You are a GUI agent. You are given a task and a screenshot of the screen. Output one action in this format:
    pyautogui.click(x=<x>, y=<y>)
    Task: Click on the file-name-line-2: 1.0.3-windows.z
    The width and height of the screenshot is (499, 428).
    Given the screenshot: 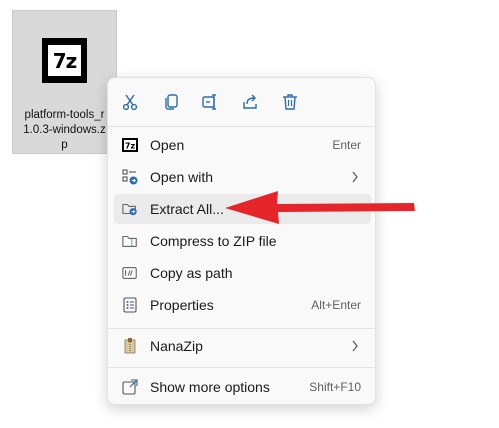 What is the action you would take?
    pyautogui.click(x=64, y=130)
    